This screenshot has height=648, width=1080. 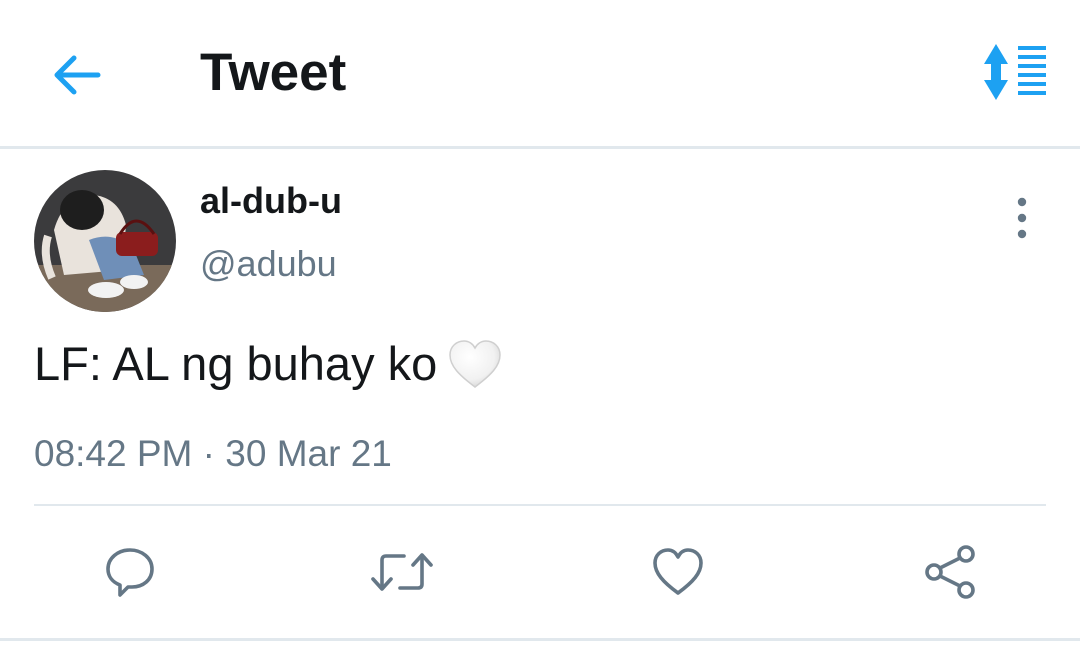 I want to click on tweet-timestamp: 08:42 PM · 30 Mar 21, so click(x=213, y=454).